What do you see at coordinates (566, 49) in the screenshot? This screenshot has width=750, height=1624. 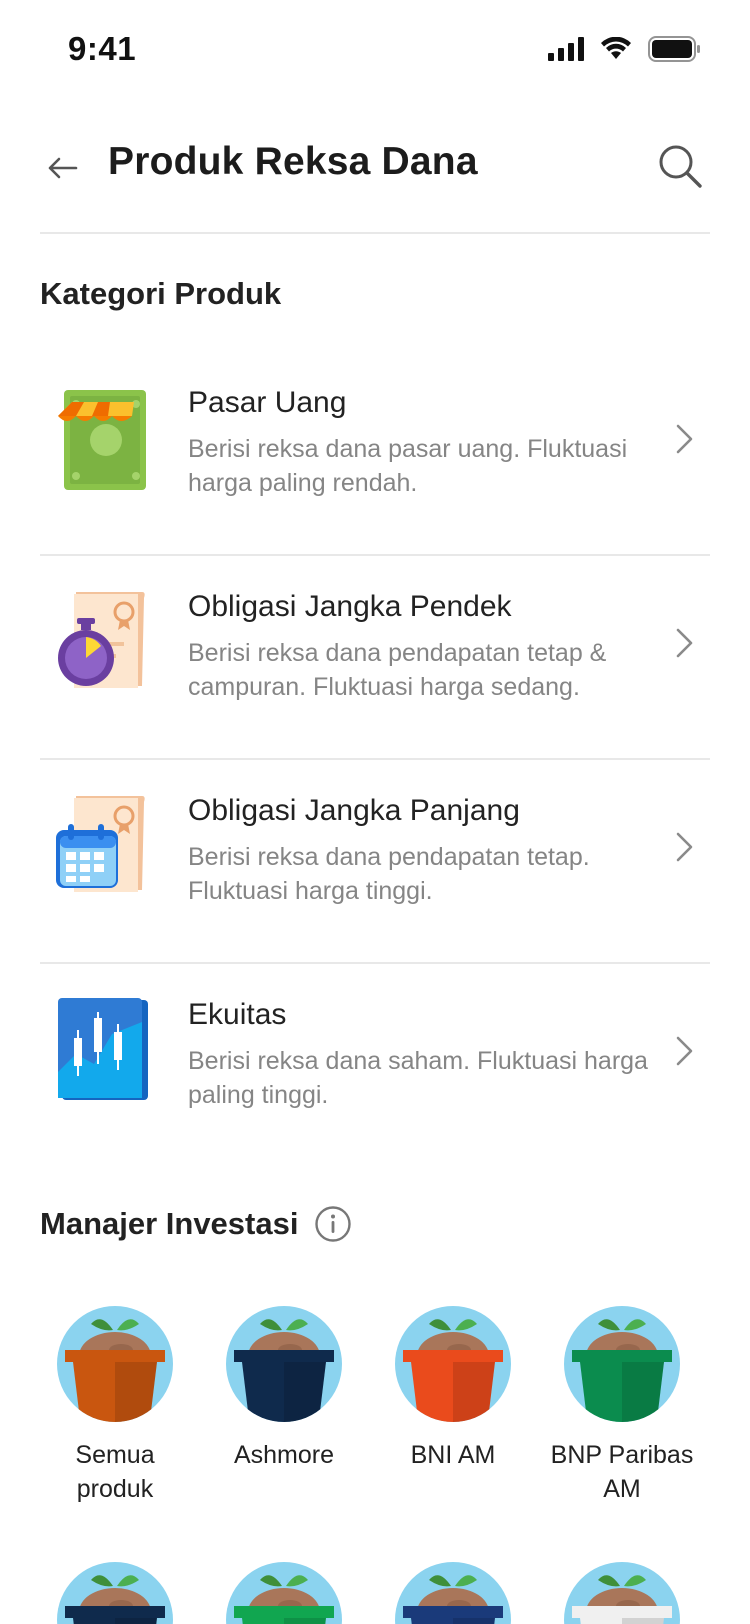 I see `signal-icon` at bounding box center [566, 49].